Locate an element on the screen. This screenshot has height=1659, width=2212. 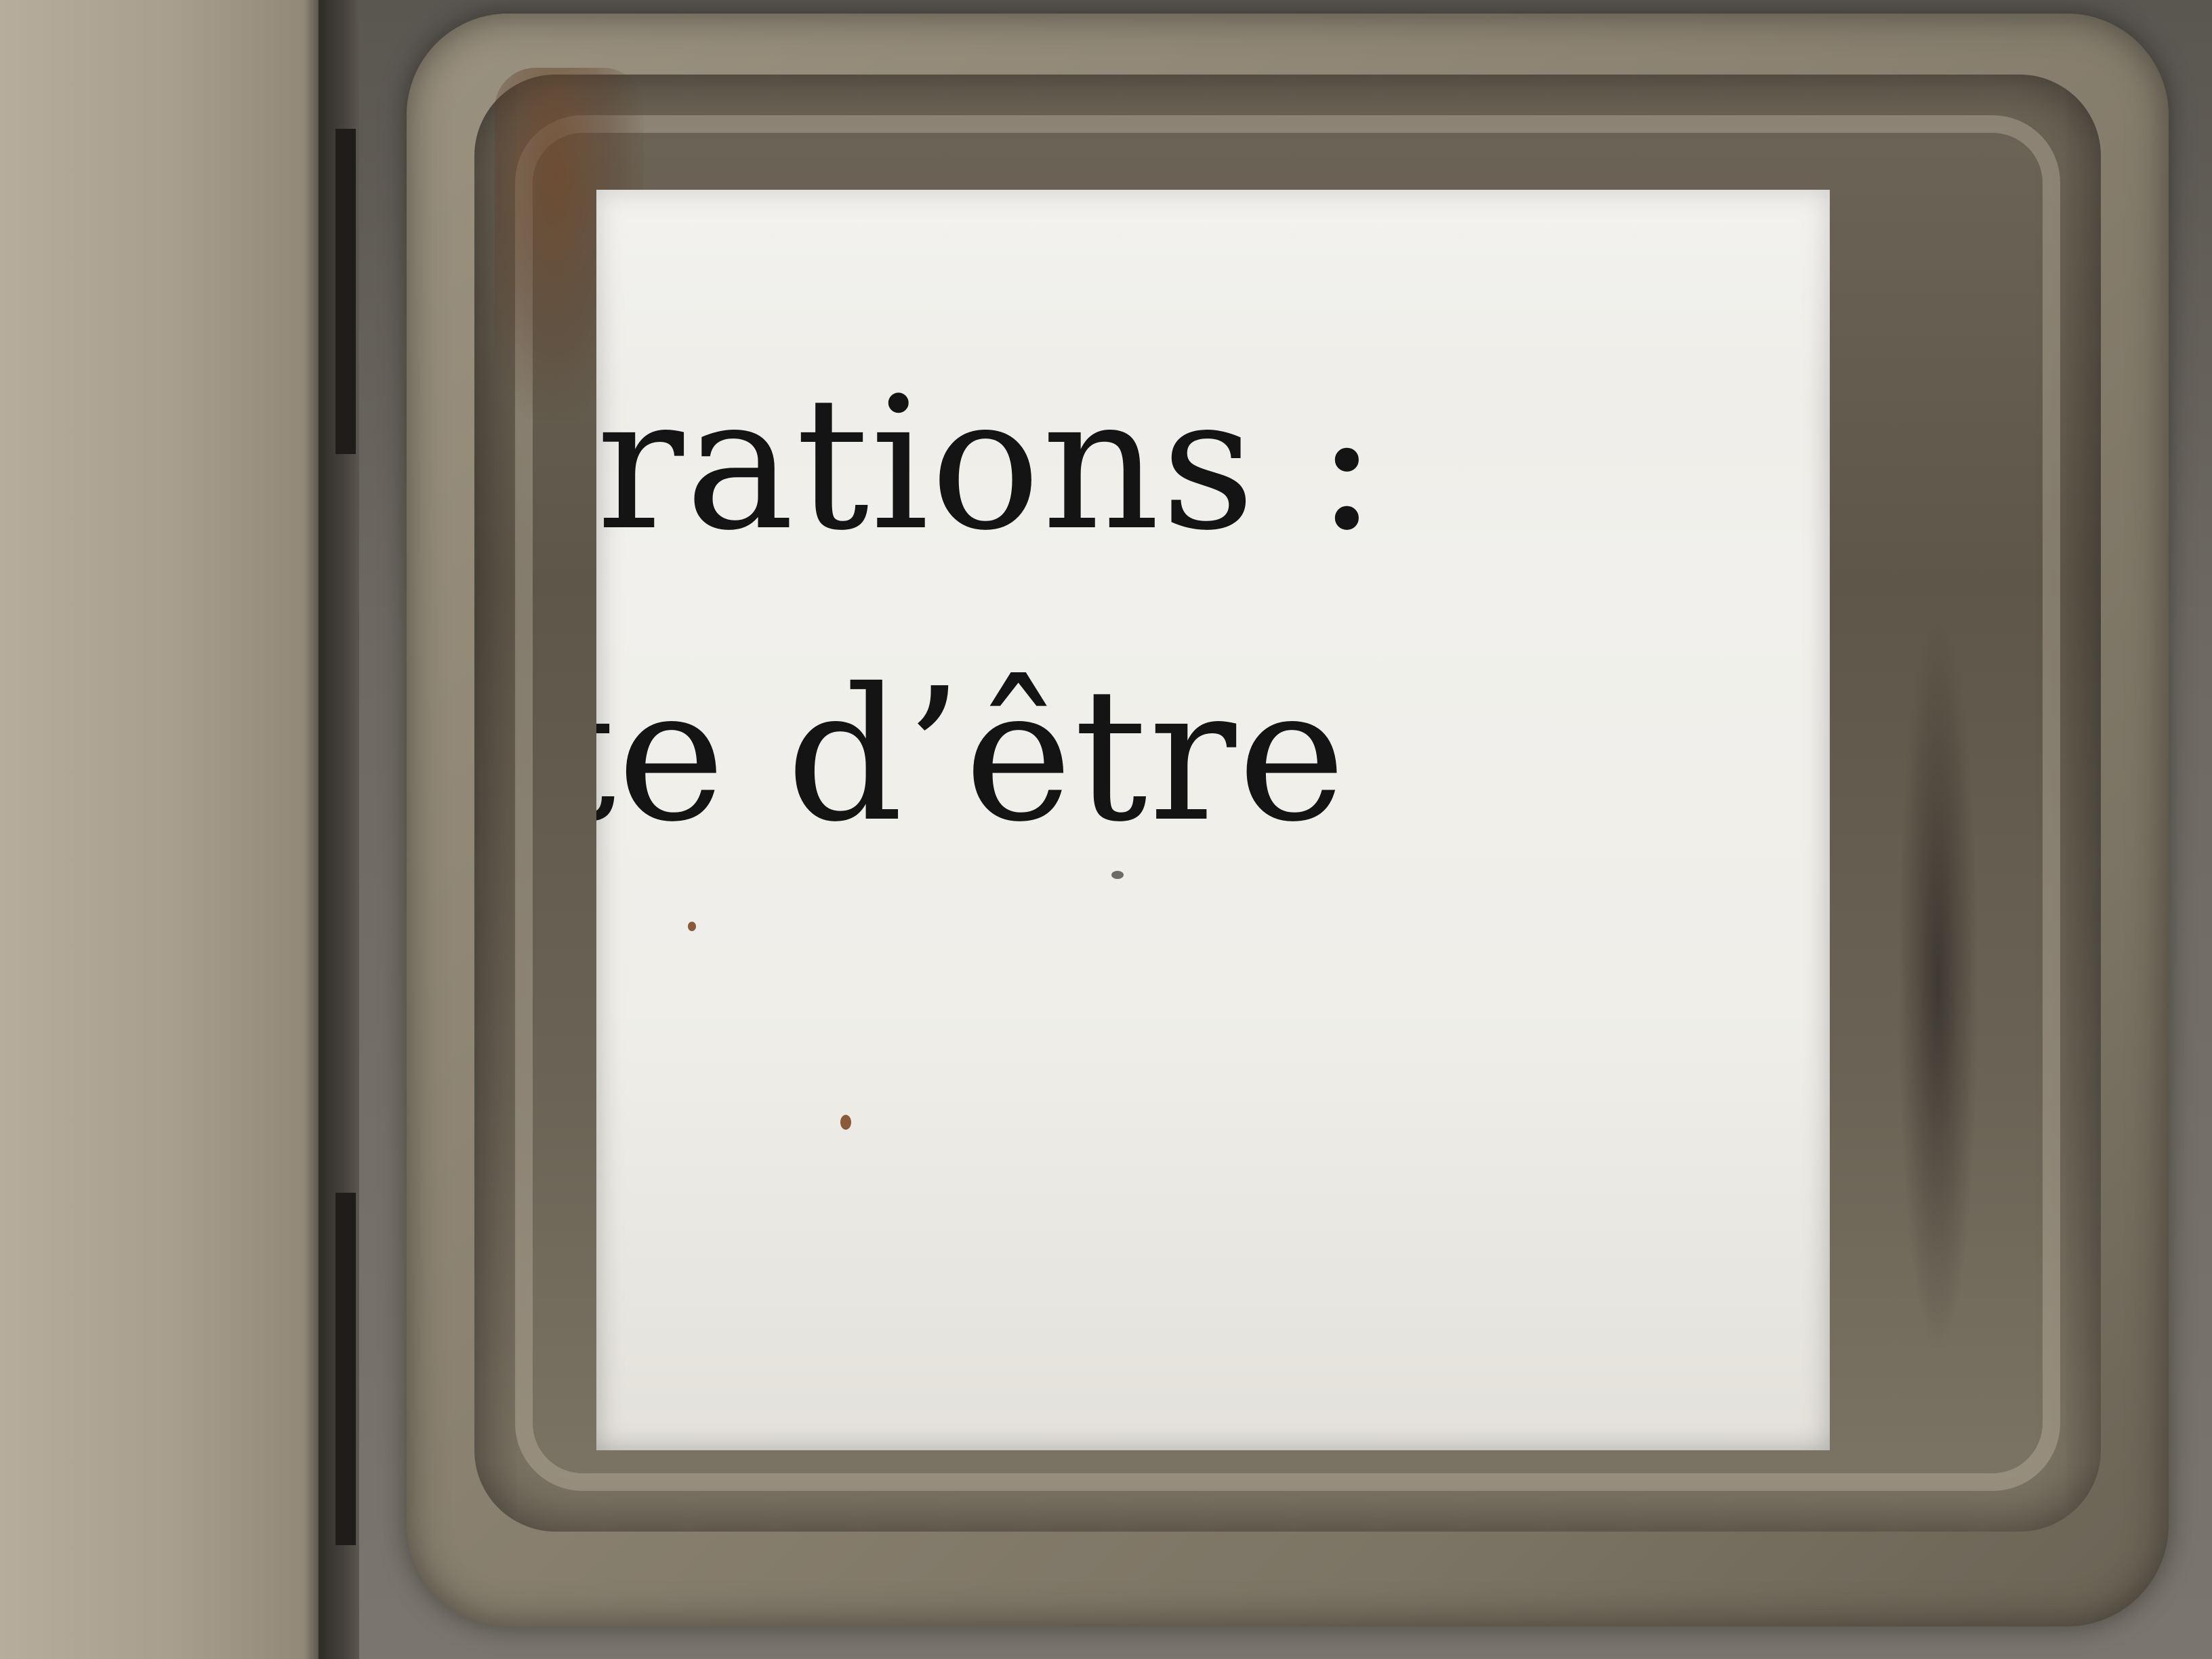
dark-smudge is located at coordinates (1939, 982).